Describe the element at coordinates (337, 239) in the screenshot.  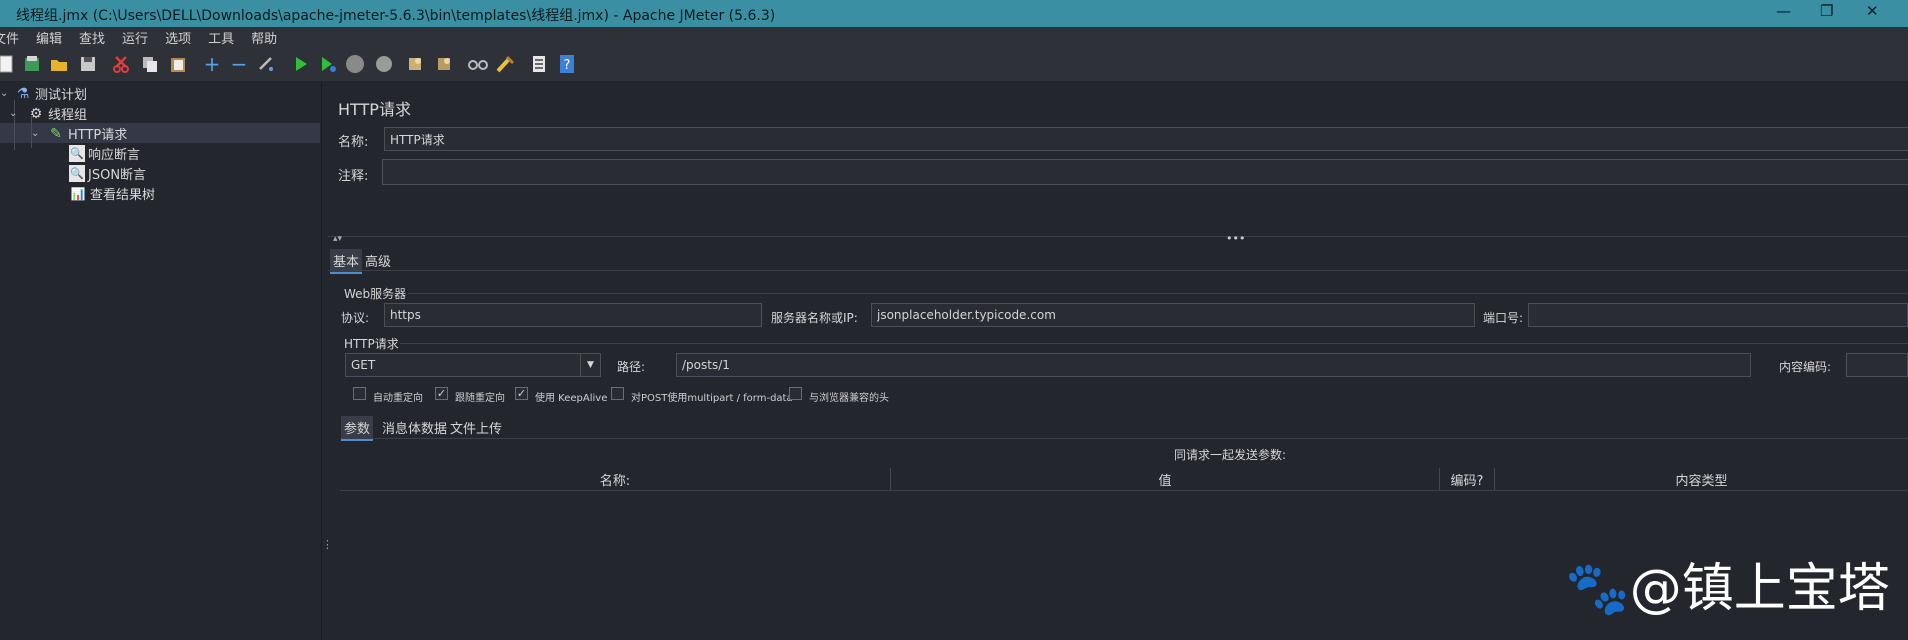
I see `collapse-arrows-icon: ▴▾` at that location.